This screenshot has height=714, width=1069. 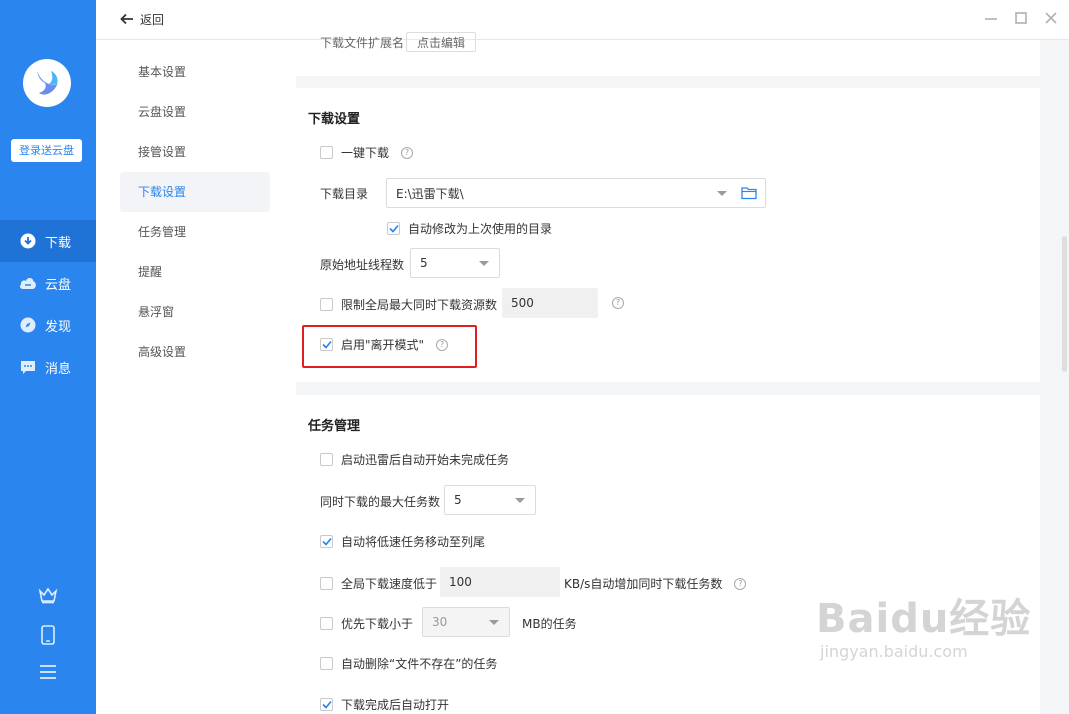 I want to click on watermark-url: jingyan.baidu.com, so click(x=894, y=651).